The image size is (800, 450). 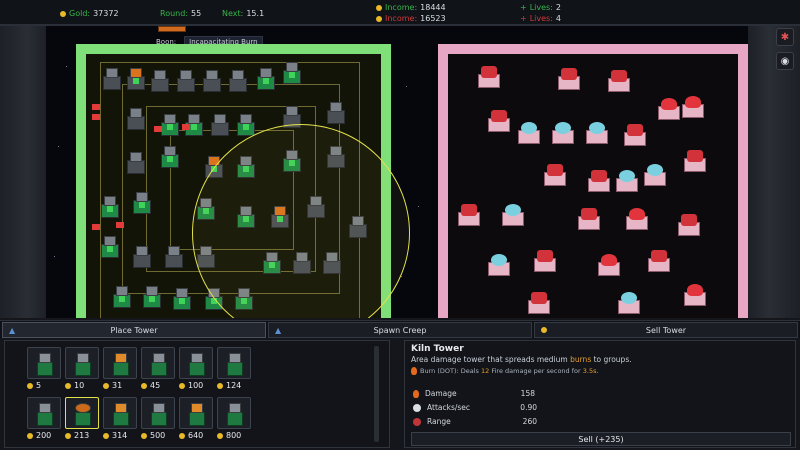 I want to click on income-green-stat: Income: 18444, so click(x=411, y=7).